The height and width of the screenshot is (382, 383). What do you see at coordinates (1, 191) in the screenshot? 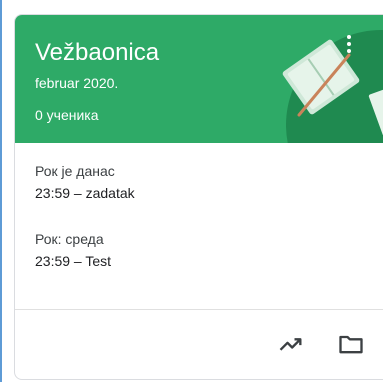
I see `left-border-line` at bounding box center [1, 191].